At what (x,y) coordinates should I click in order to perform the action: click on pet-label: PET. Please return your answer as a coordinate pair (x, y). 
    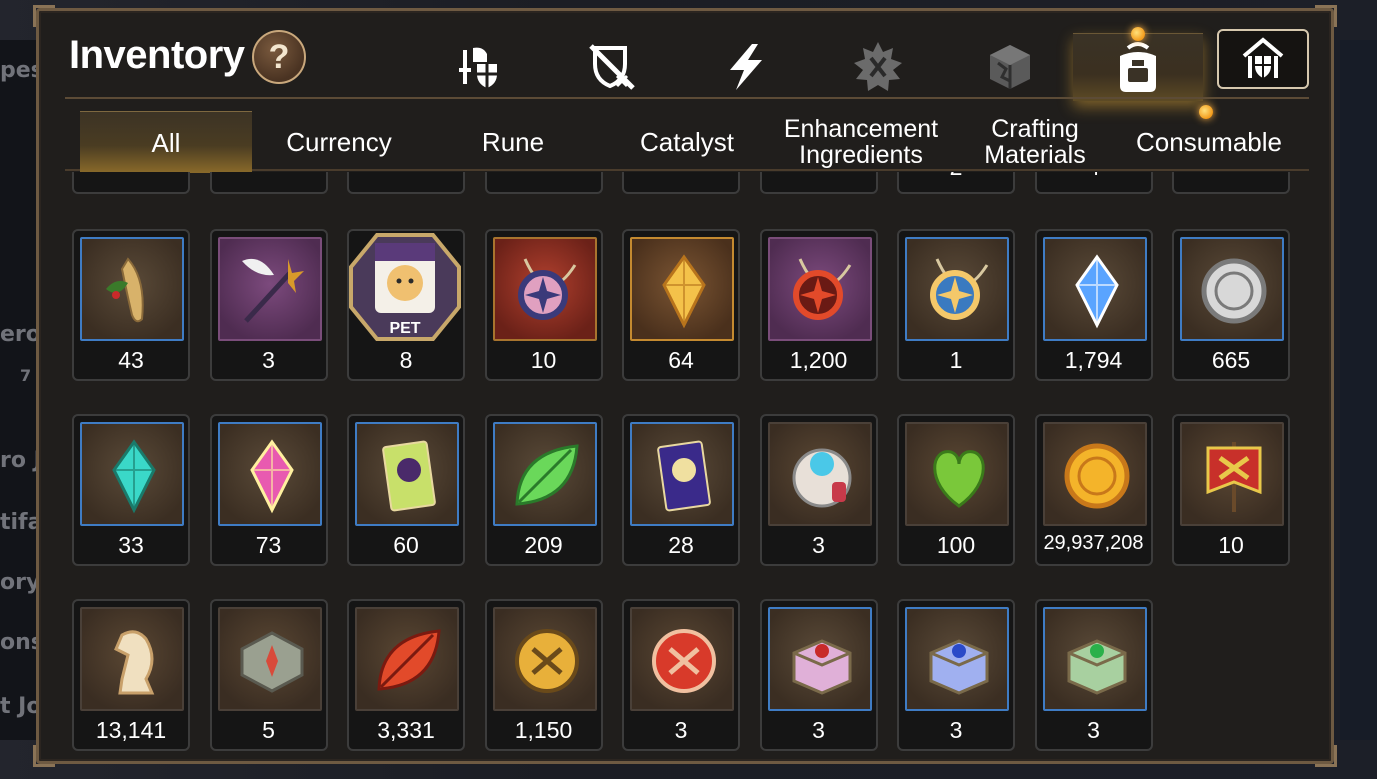
    Looking at the image, I should click on (404, 328).